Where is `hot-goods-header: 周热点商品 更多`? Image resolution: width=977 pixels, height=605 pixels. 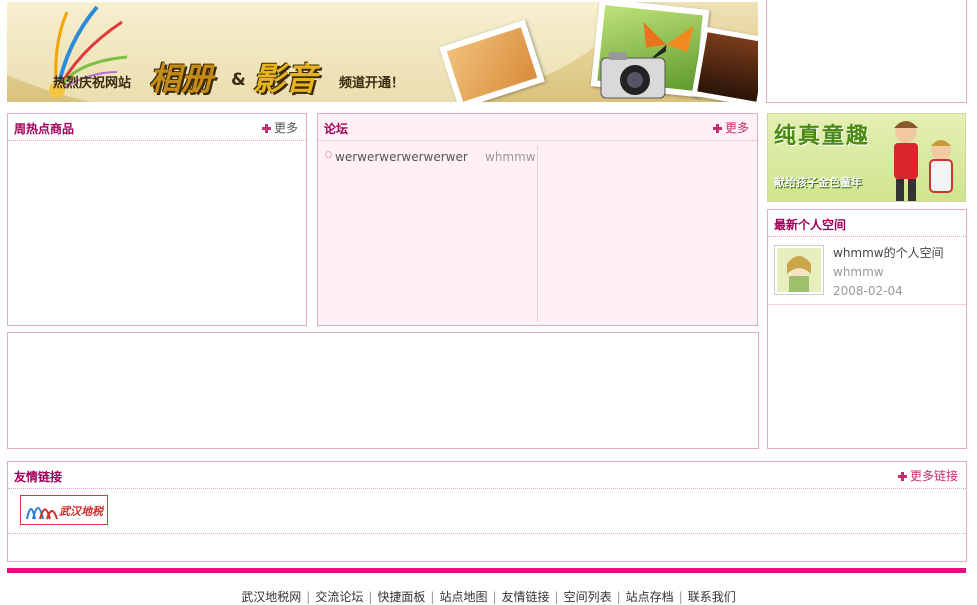
hot-goods-header: 周热点商品 更多 is located at coordinates (157, 127).